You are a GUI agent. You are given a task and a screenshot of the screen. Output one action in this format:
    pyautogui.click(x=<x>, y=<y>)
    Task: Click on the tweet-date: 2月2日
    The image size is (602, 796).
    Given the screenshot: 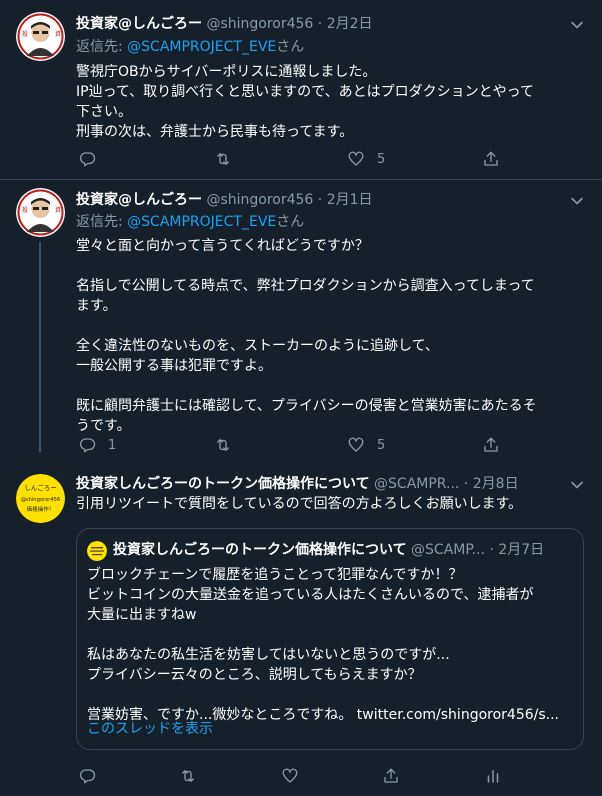 What is the action you would take?
    pyautogui.click(x=350, y=24)
    